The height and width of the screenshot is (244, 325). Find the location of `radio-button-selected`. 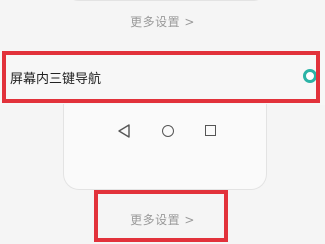

radio-button-selected is located at coordinates (310, 76).